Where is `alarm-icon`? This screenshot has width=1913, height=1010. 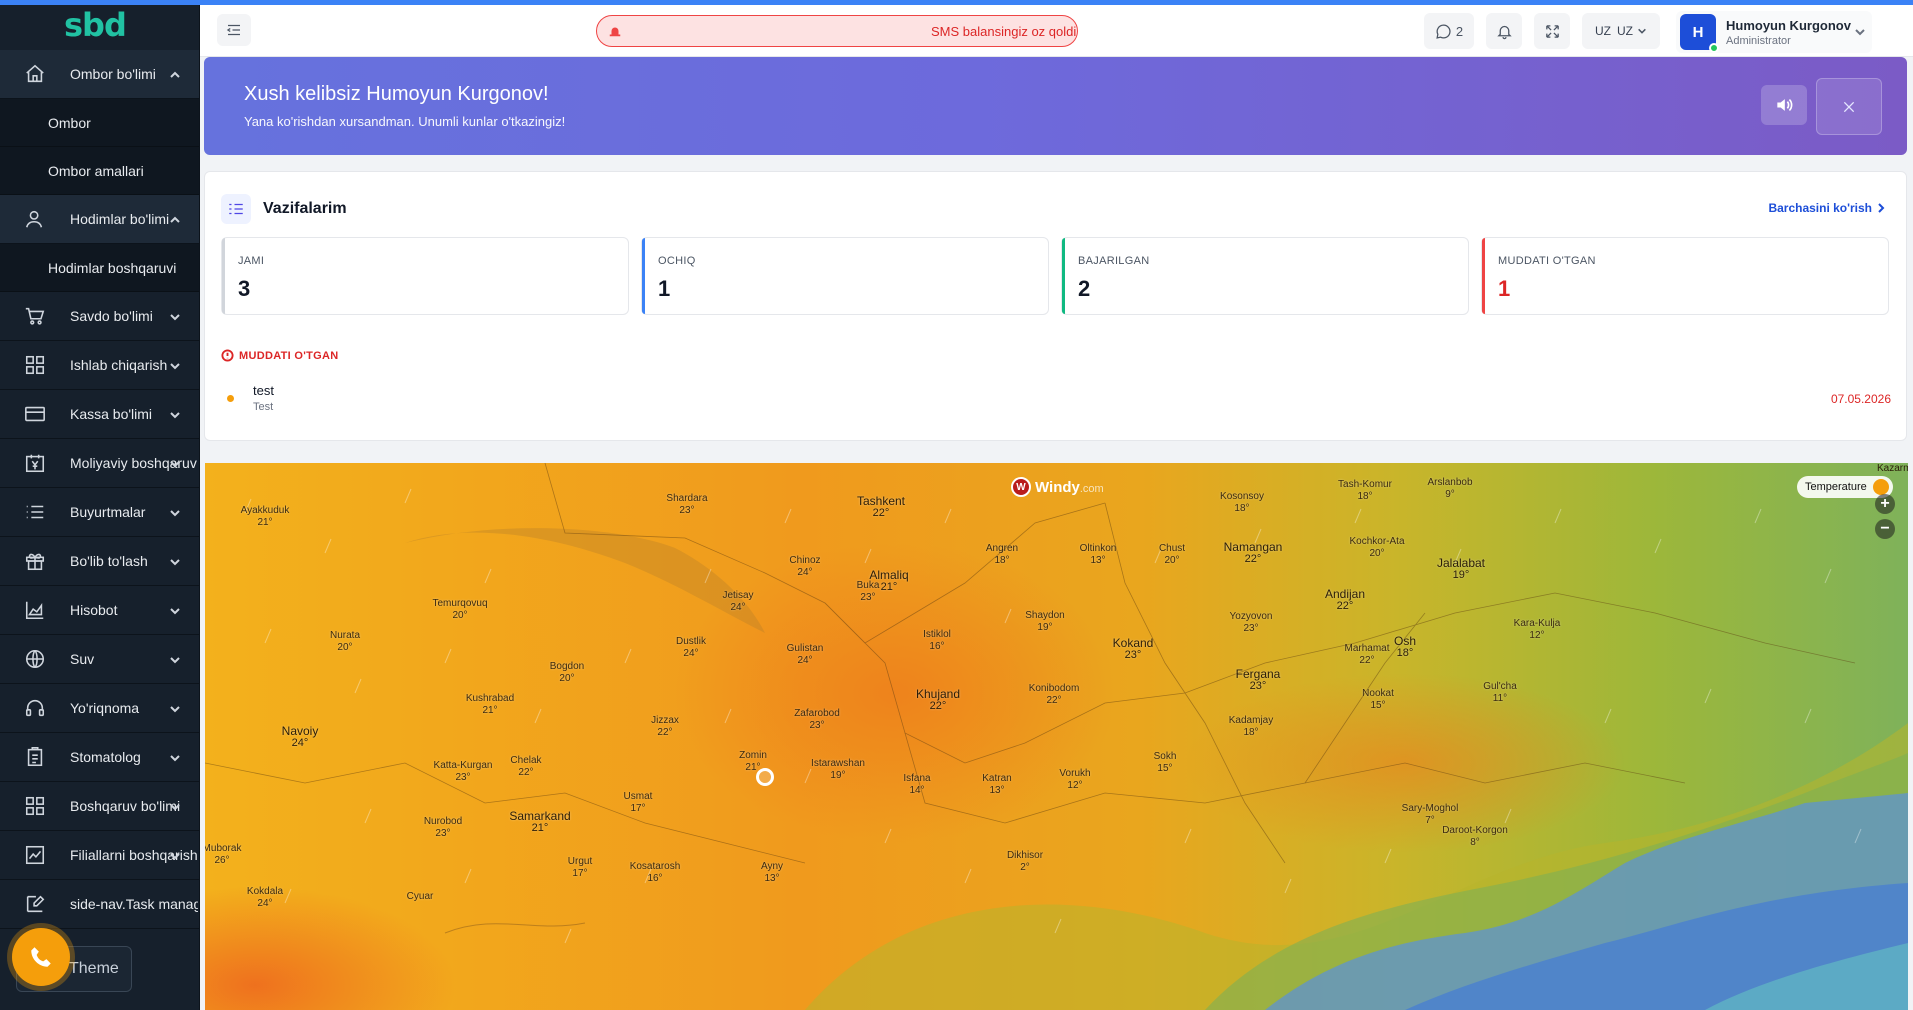
alarm-icon is located at coordinates (615, 32).